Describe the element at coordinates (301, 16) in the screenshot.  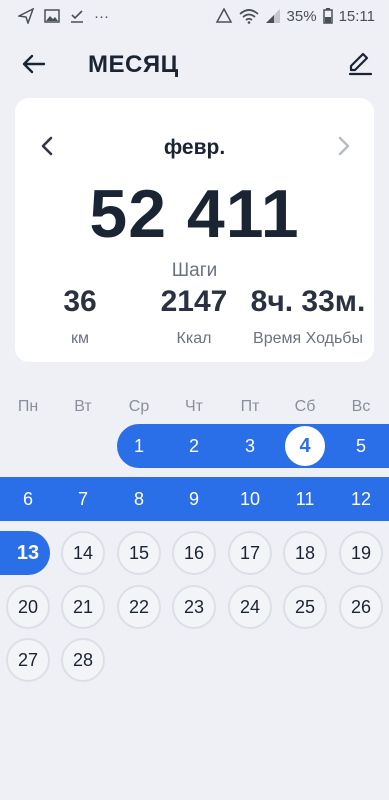
I see `battery-percent: 35%` at that location.